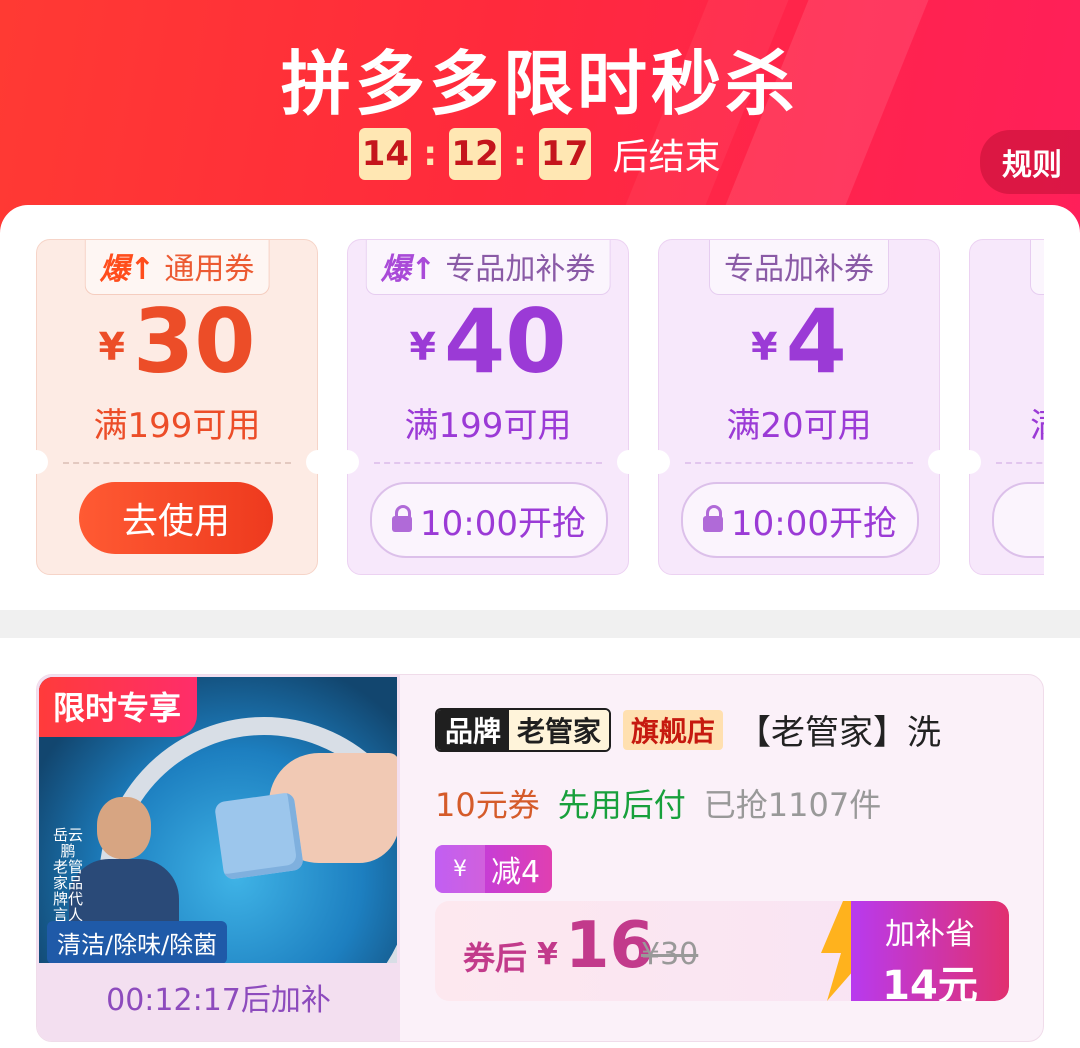 This screenshot has height=1048, width=1080. I want to click on price-bar: 券后 ¥ 16 ¥30 加补省 14元, so click(722, 951).